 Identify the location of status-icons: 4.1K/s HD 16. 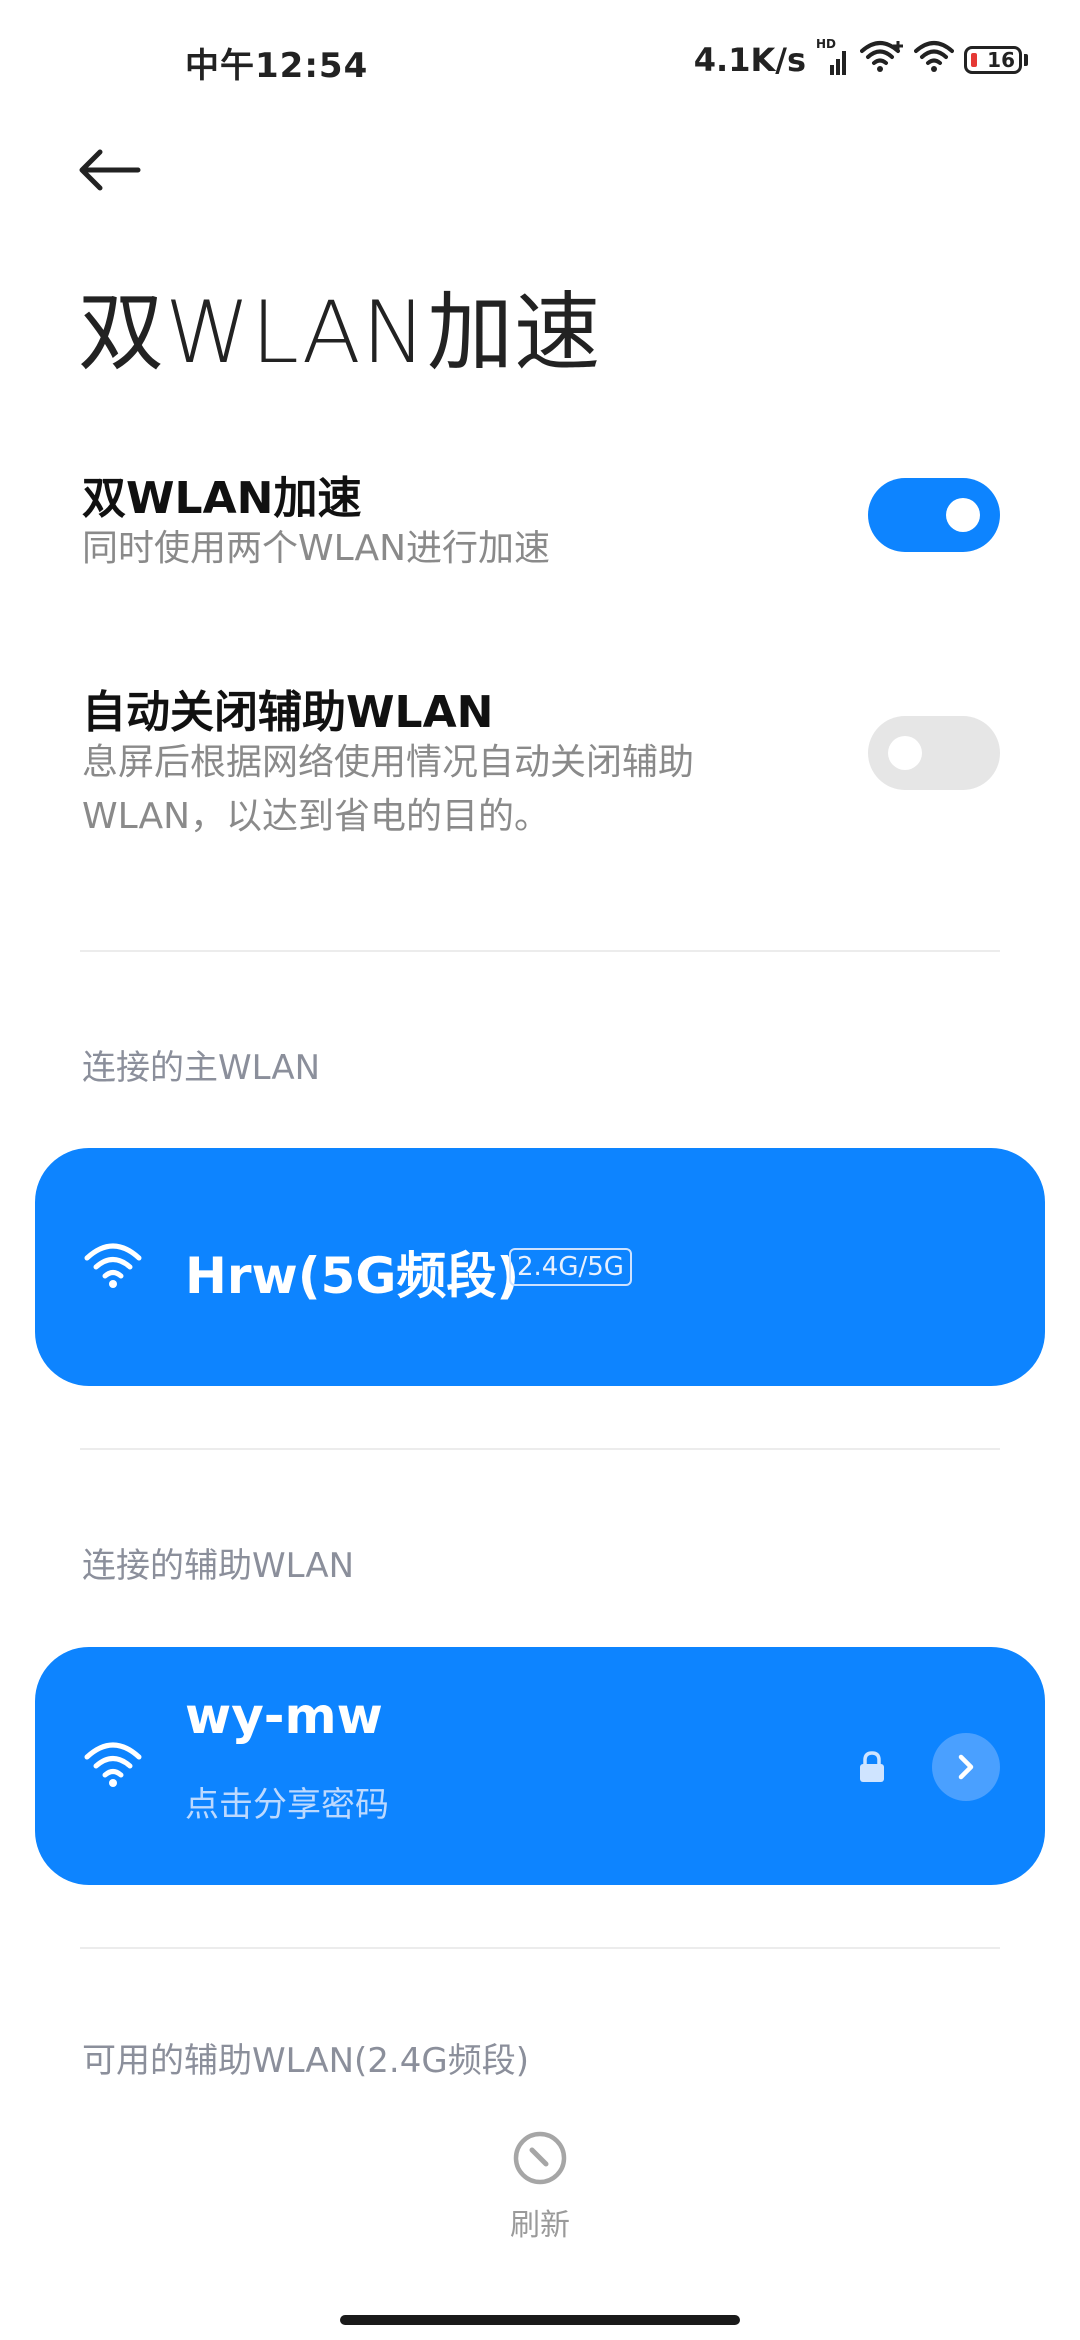
(860, 59).